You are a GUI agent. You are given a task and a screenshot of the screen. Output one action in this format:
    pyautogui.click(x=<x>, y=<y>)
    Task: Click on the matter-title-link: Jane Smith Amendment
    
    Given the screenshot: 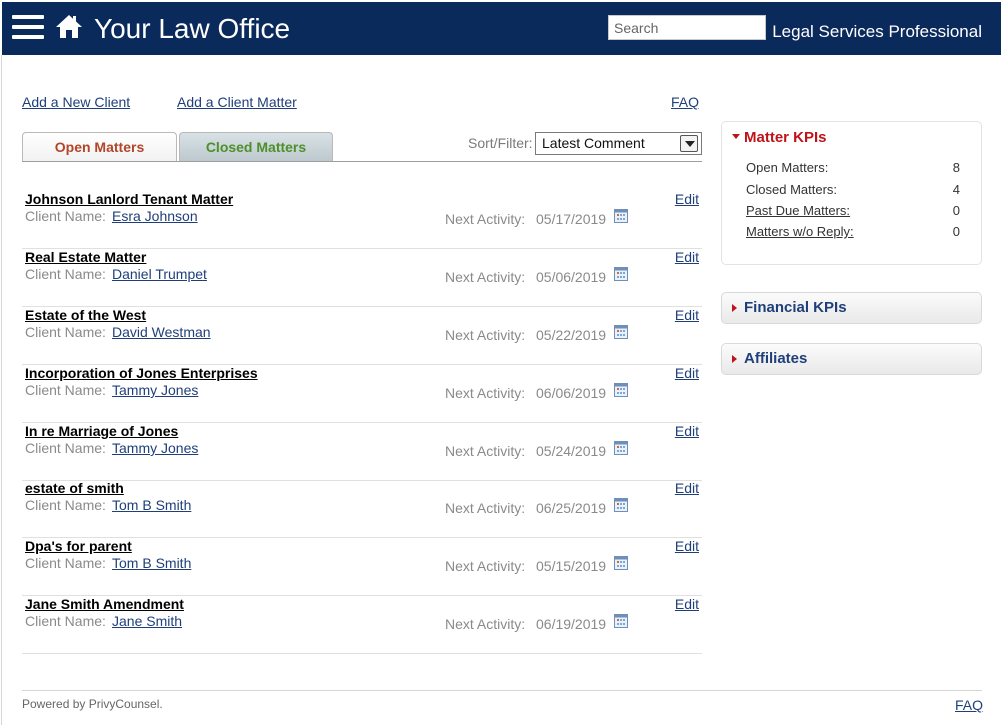 What is the action you would take?
    pyautogui.click(x=104, y=604)
    